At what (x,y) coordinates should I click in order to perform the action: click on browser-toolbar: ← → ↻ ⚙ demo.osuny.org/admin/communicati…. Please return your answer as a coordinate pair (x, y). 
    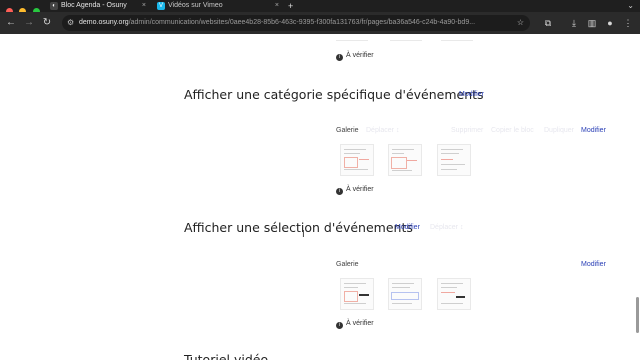
    Looking at the image, I should click on (320, 23).